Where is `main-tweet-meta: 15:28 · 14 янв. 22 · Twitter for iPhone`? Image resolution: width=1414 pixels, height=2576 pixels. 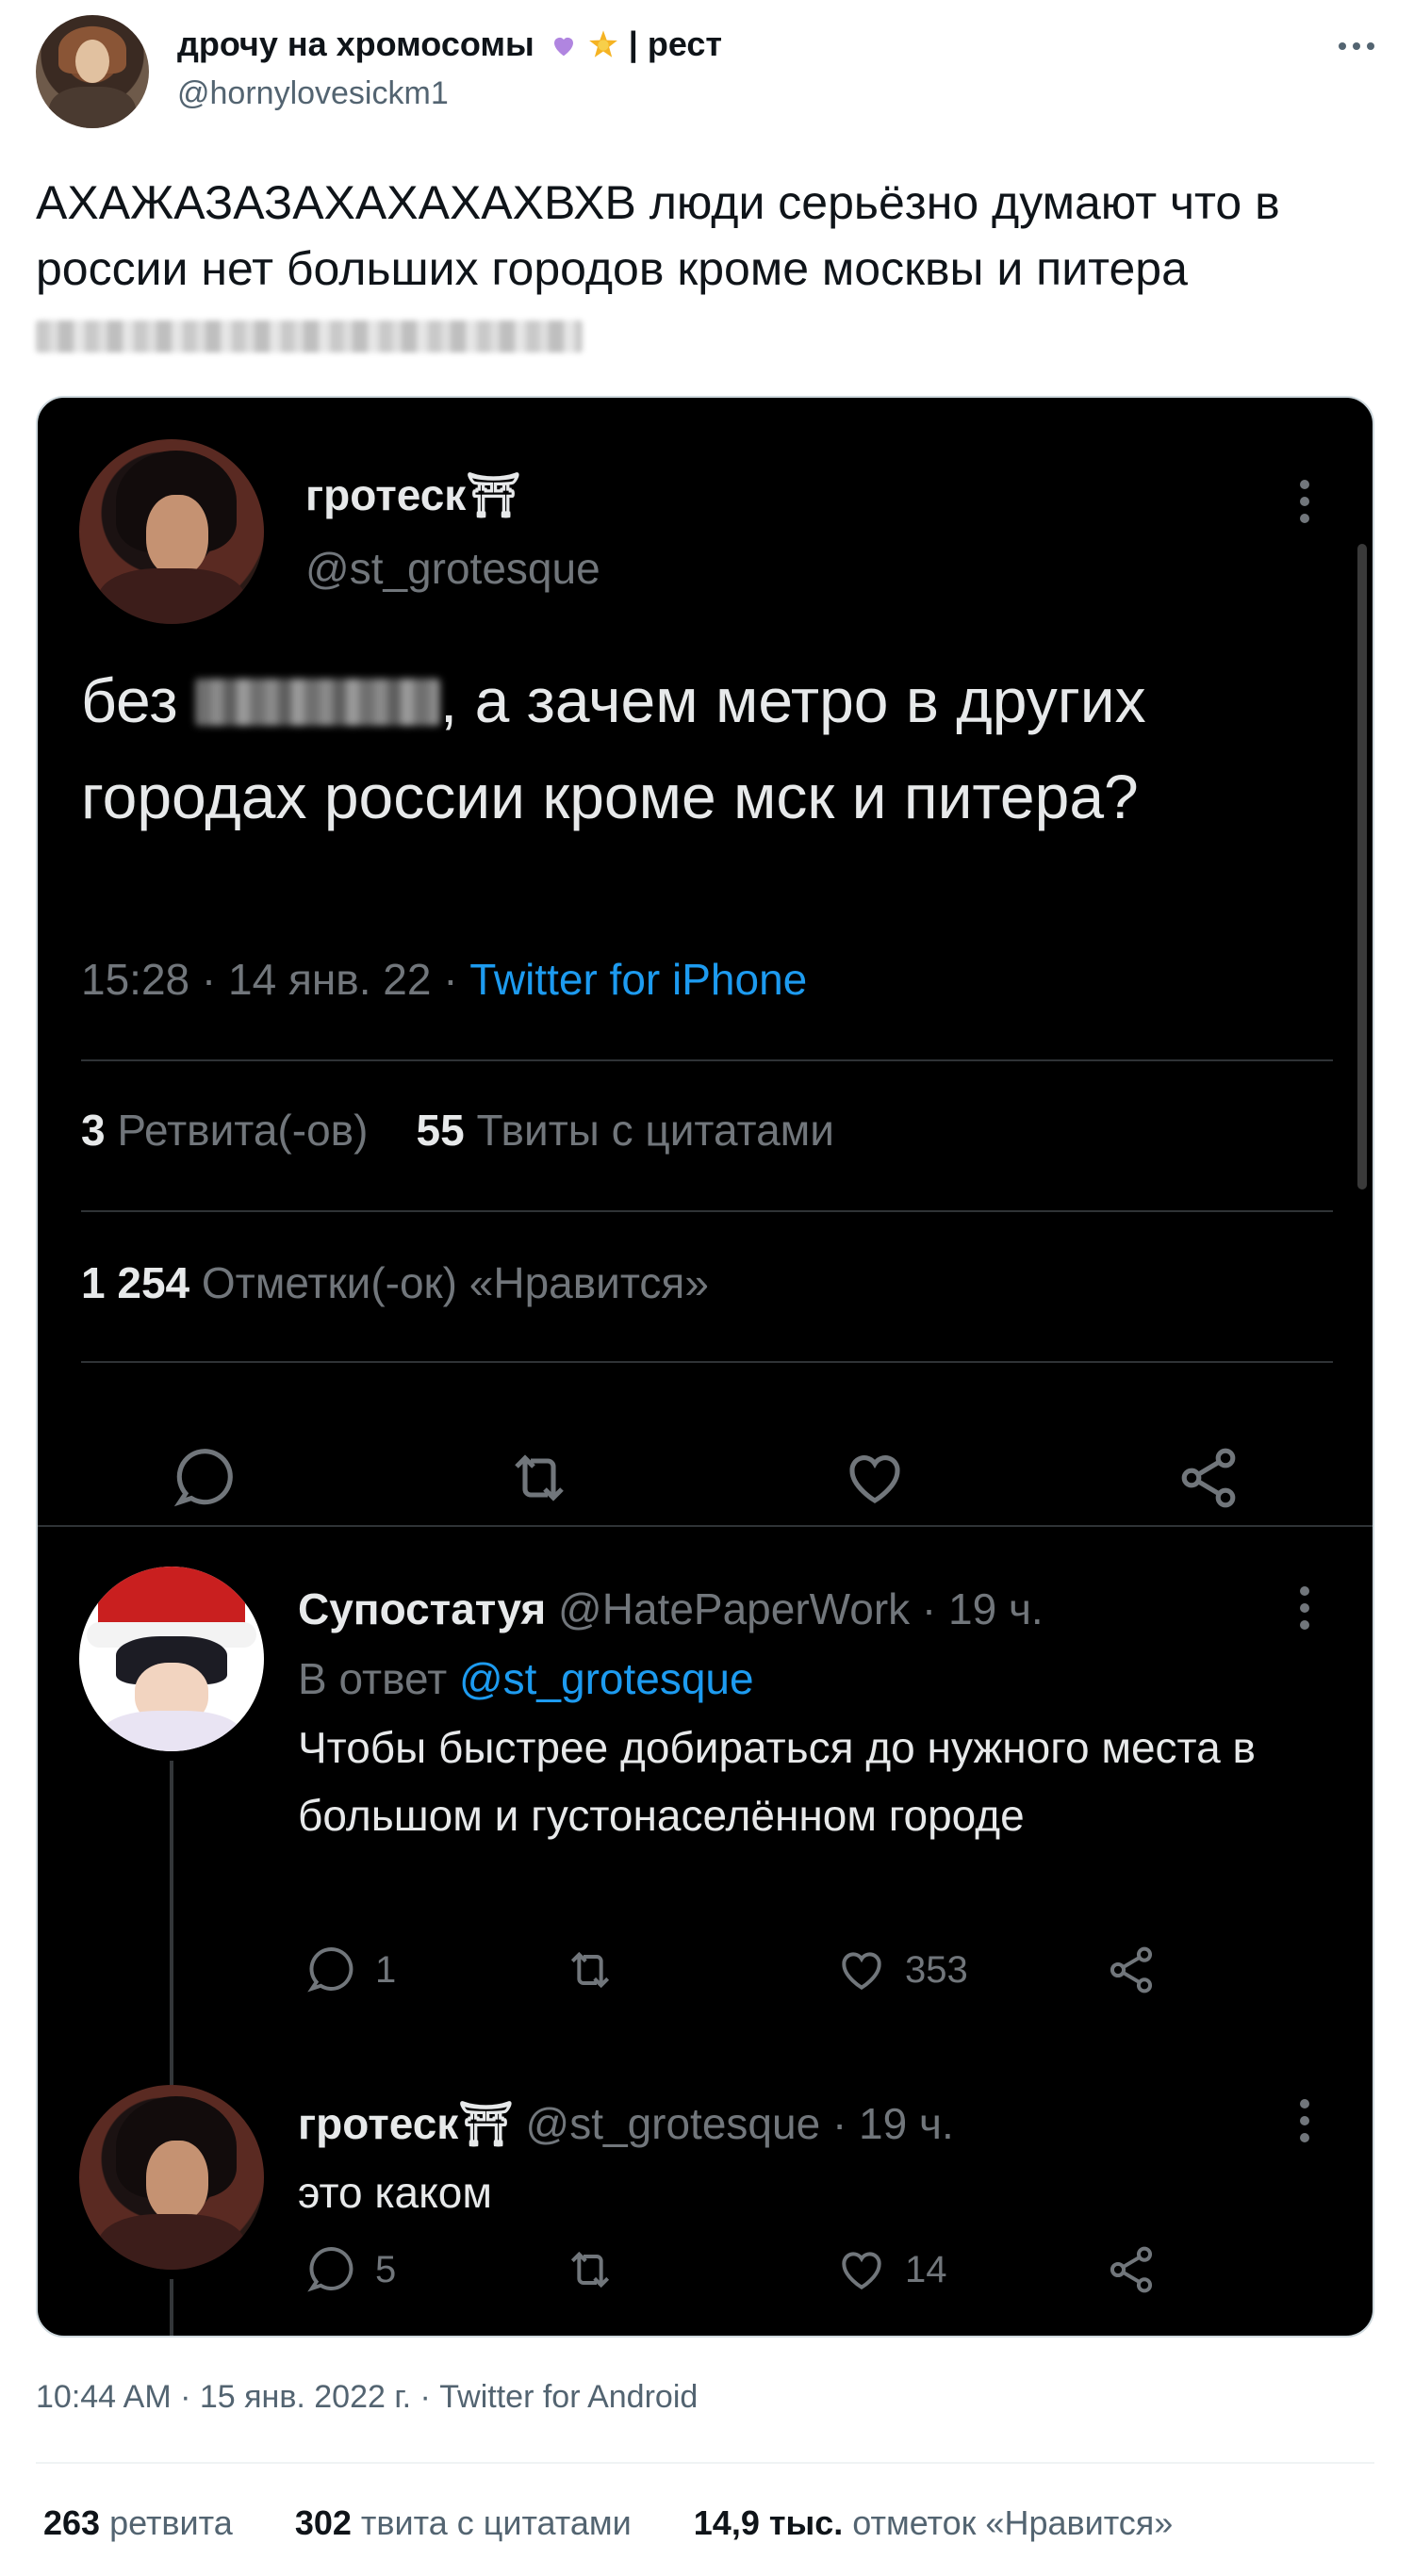
main-tweet-meta: 15:28 · 14 янв. 22 · Twitter for iPhone is located at coordinates (444, 979).